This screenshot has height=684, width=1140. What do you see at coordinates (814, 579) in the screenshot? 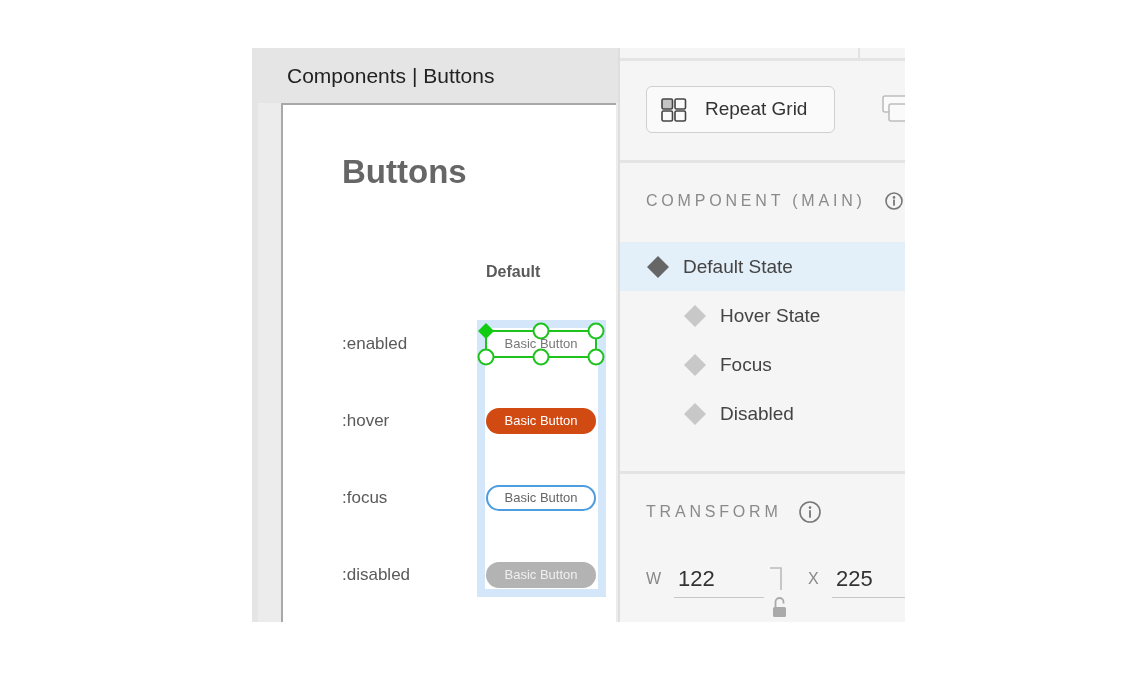
I see `field-label: X` at bounding box center [814, 579].